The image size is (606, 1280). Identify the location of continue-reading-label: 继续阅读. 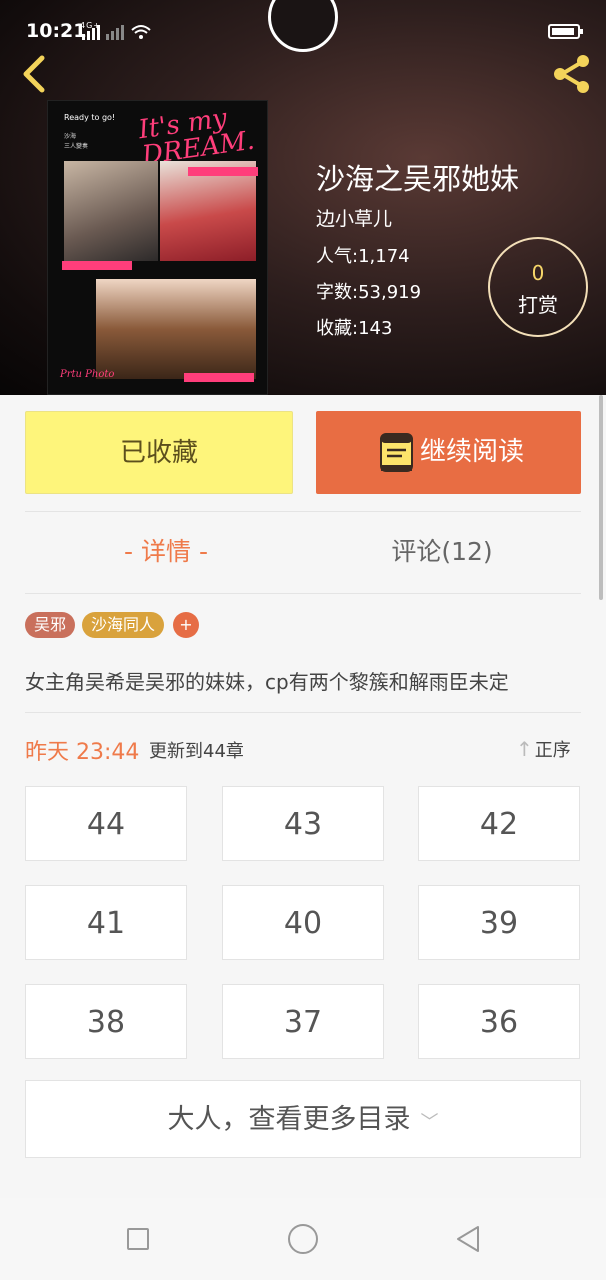
(472, 452).